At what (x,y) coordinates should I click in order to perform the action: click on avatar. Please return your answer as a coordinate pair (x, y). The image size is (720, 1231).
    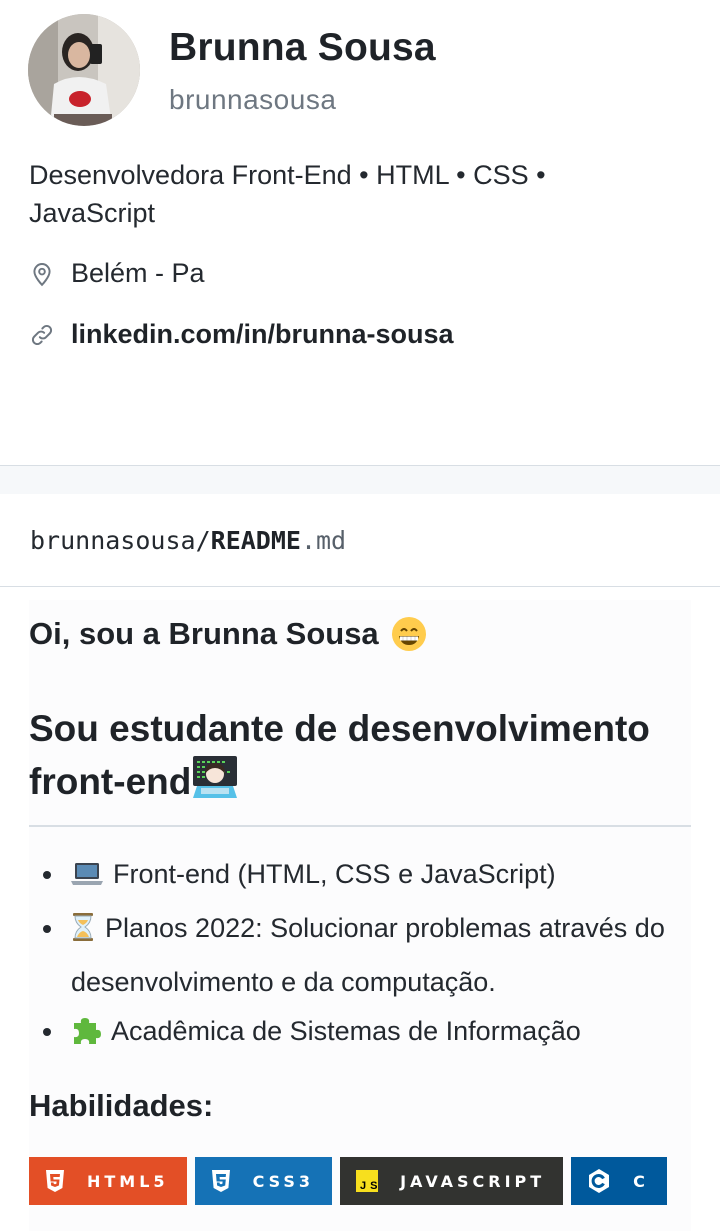
    Looking at the image, I should click on (84, 70).